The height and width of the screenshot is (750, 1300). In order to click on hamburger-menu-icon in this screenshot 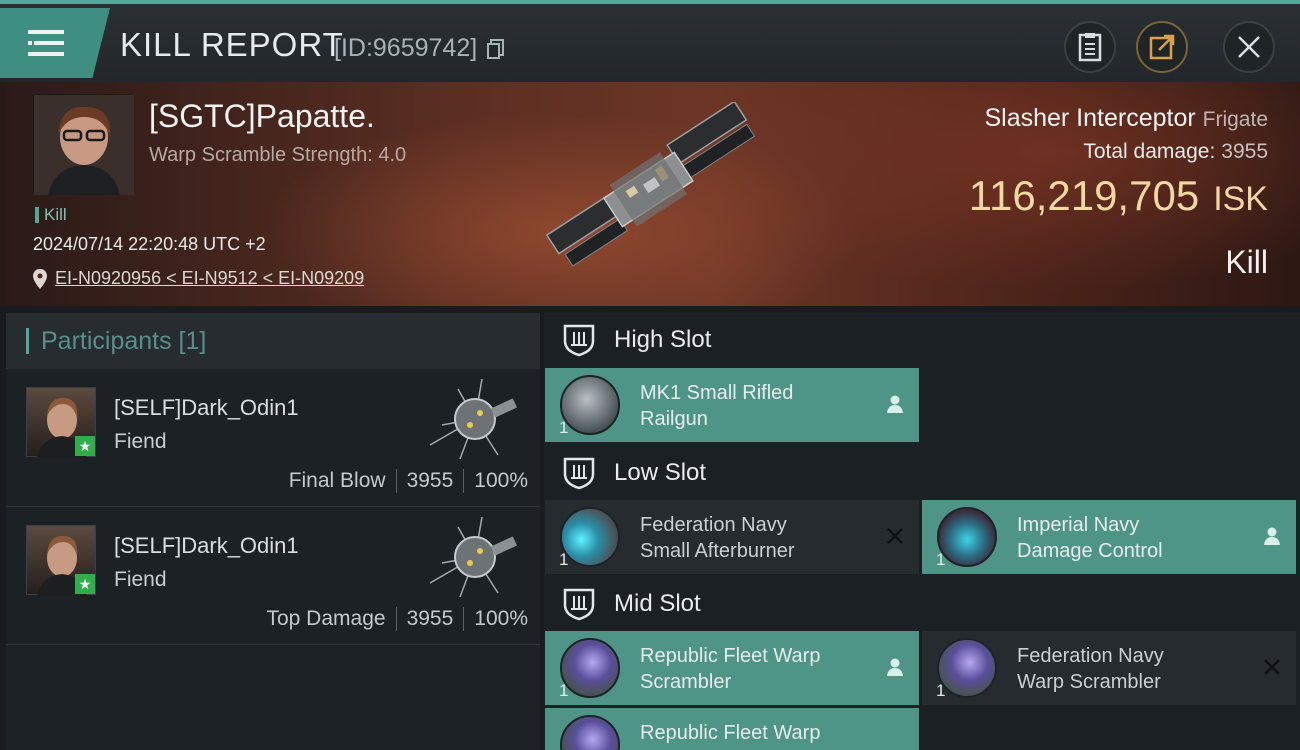, I will do `click(46, 43)`.